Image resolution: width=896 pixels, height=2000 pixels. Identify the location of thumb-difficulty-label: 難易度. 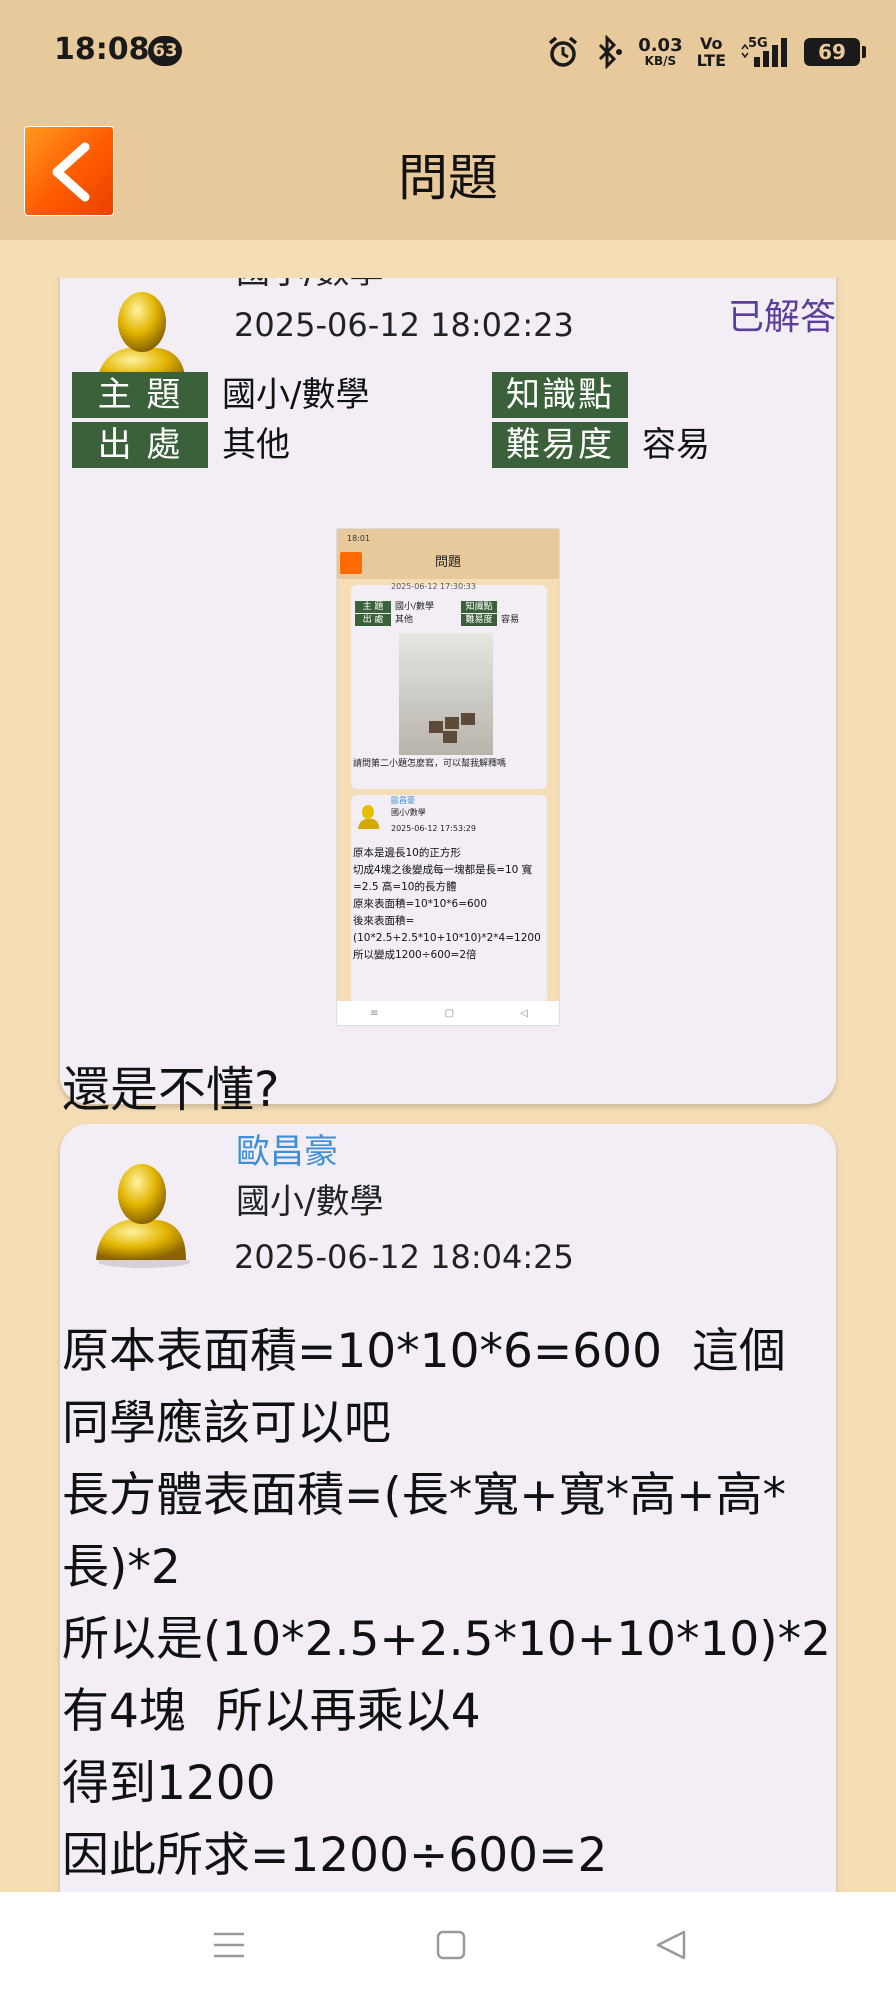
(479, 620).